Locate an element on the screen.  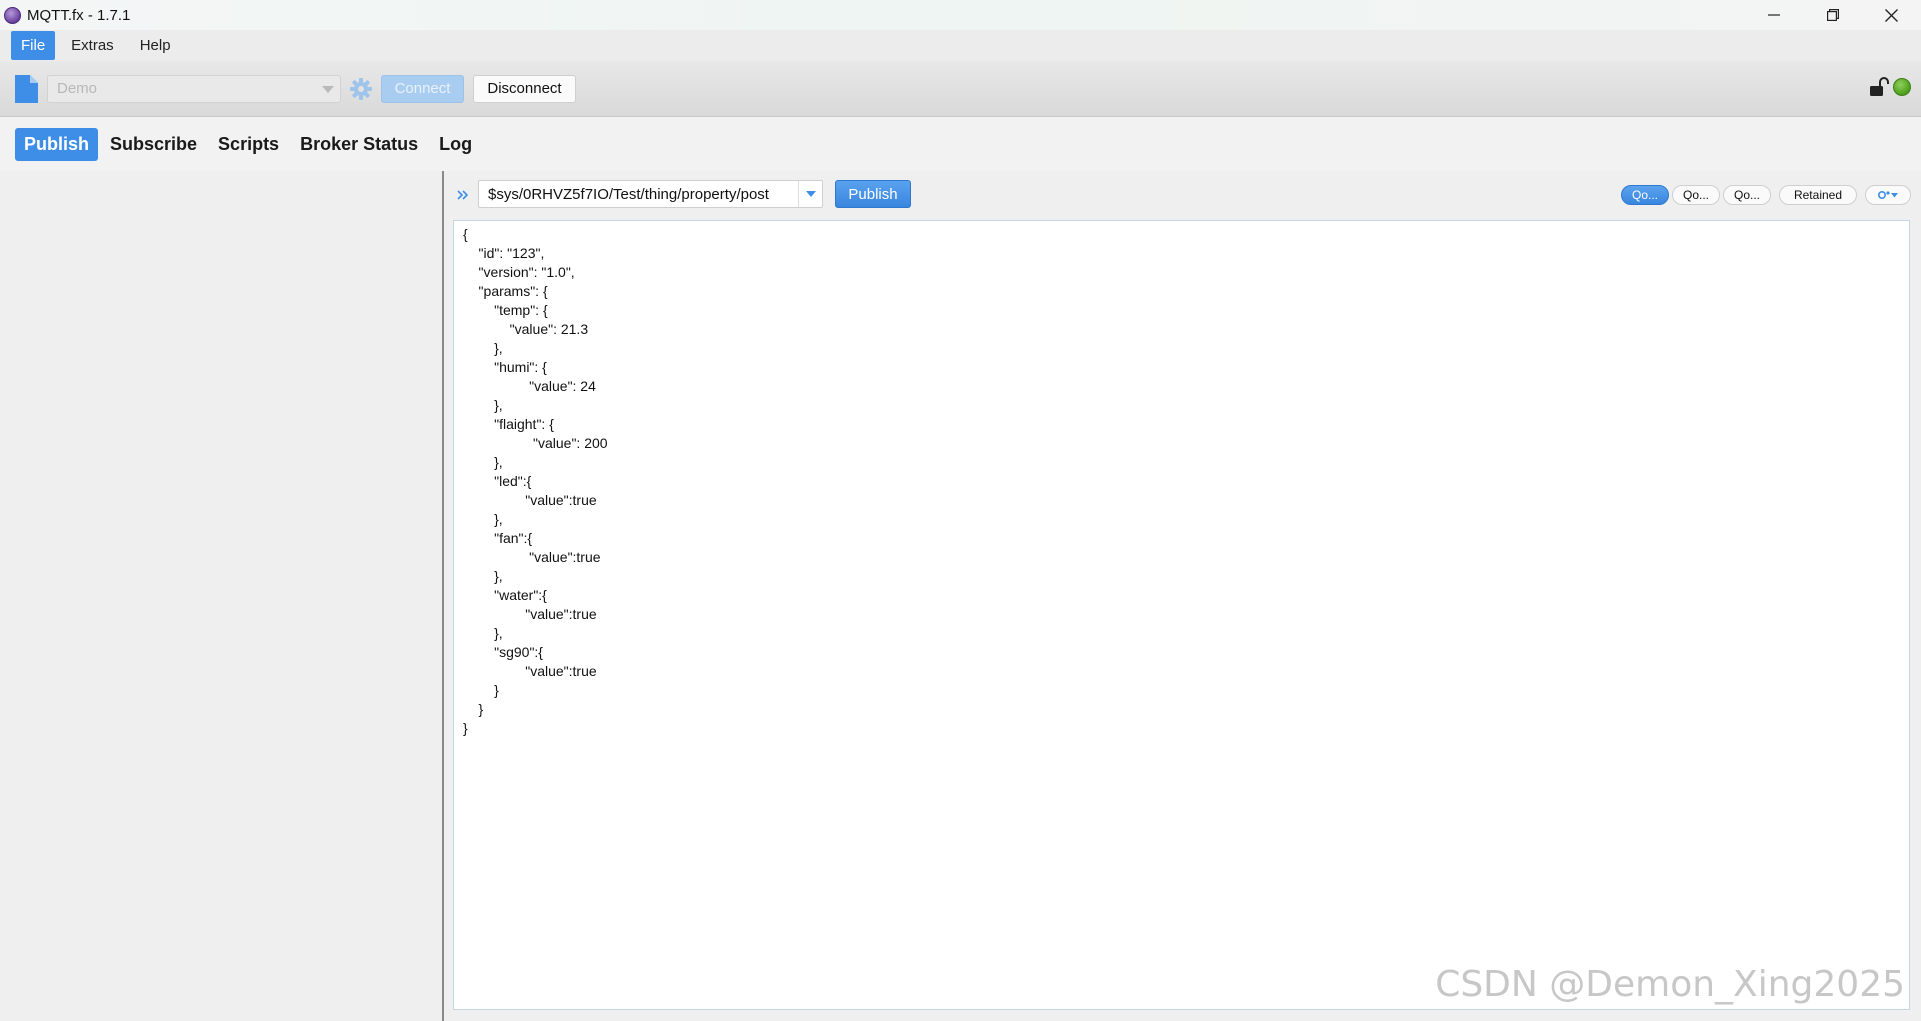
gear-icon is located at coordinates (361, 89).